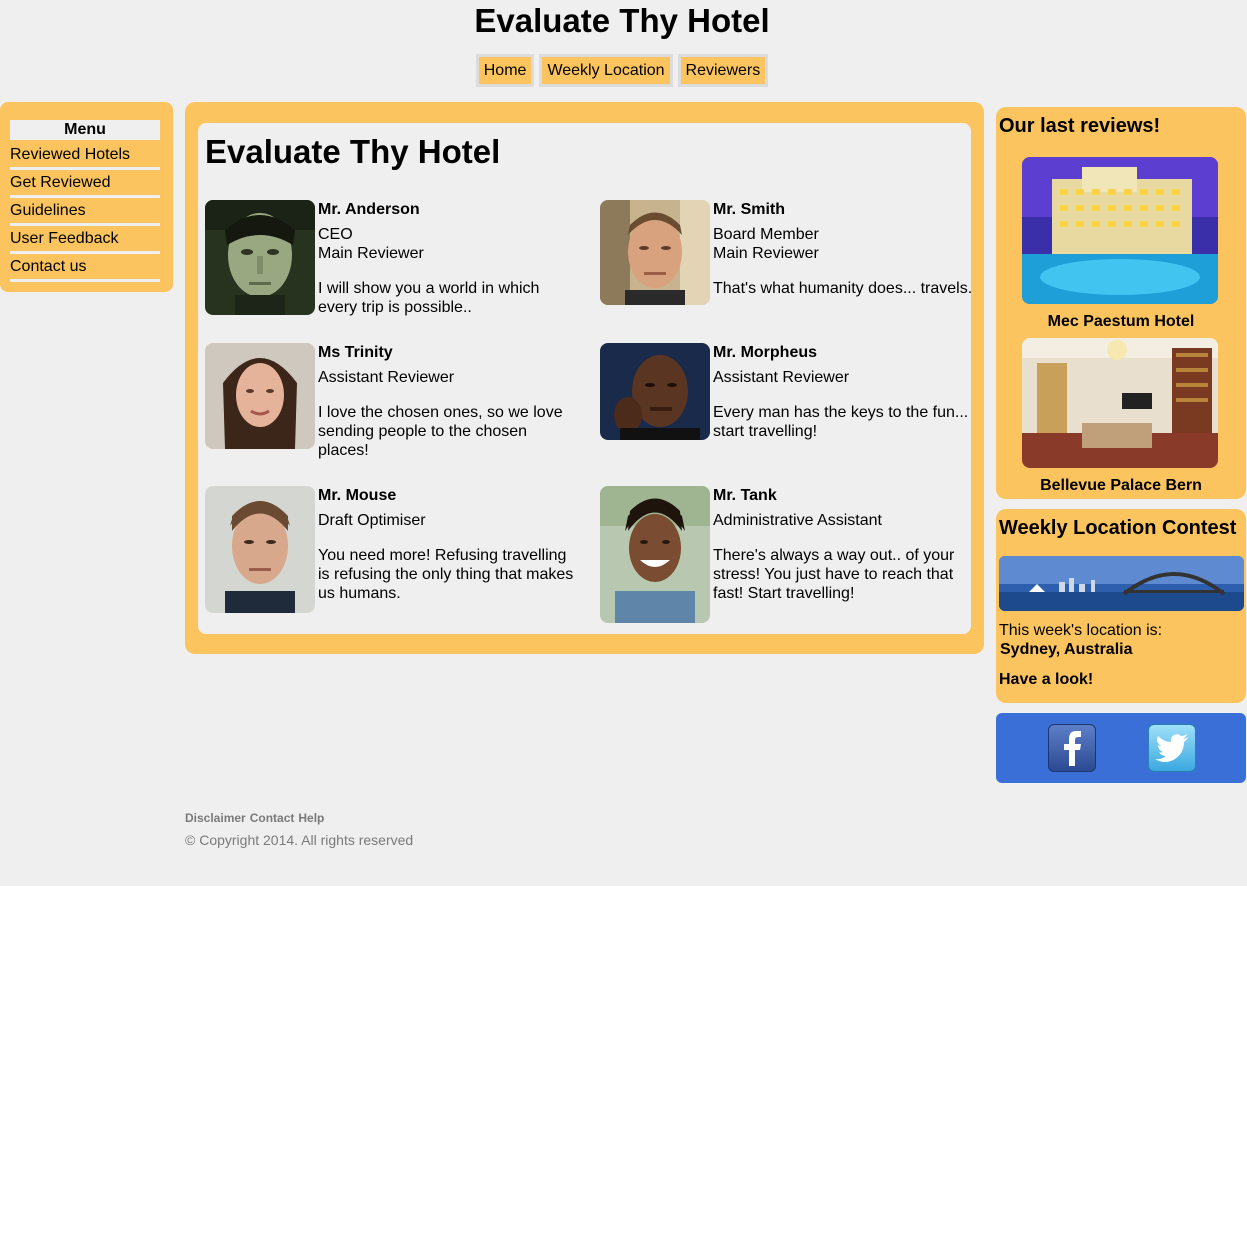  Describe the element at coordinates (215, 818) in the screenshot. I see `footer-link-disclaimer: Disclaimer` at that location.